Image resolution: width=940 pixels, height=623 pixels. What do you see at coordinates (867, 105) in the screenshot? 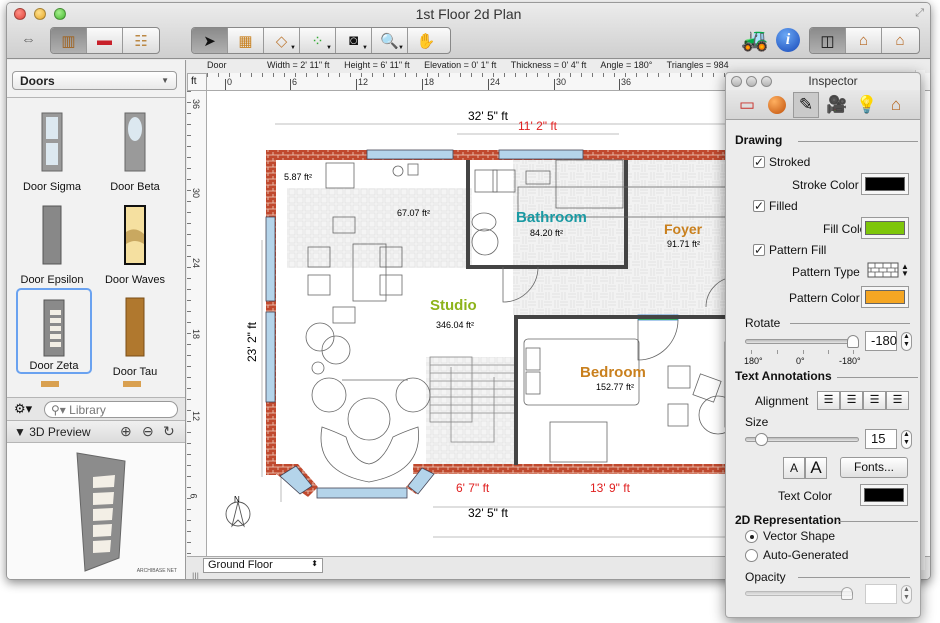
I see `tab-light: 💡` at bounding box center [867, 105].